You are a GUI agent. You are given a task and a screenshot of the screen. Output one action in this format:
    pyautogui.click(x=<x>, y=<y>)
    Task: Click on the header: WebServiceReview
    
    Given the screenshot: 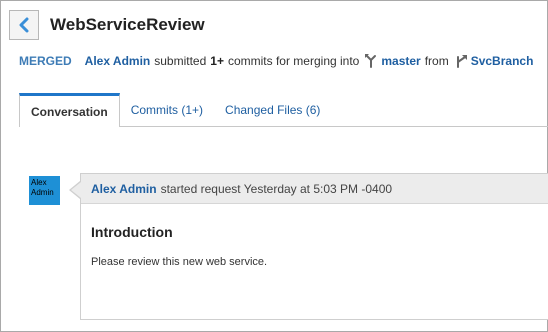 What is the action you would take?
    pyautogui.click(x=107, y=25)
    